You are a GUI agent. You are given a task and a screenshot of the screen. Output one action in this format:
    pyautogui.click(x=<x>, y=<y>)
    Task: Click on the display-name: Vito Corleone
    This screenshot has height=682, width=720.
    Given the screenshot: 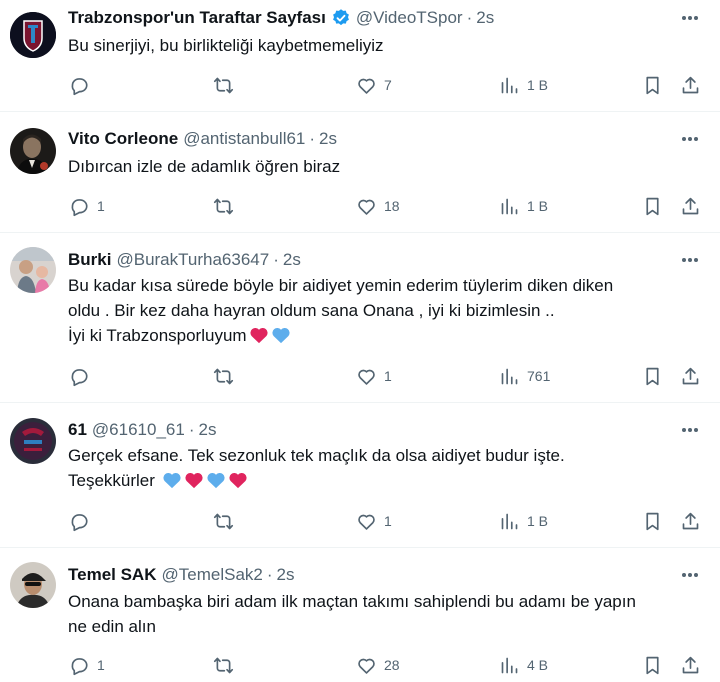 What is the action you would take?
    pyautogui.click(x=123, y=139)
    